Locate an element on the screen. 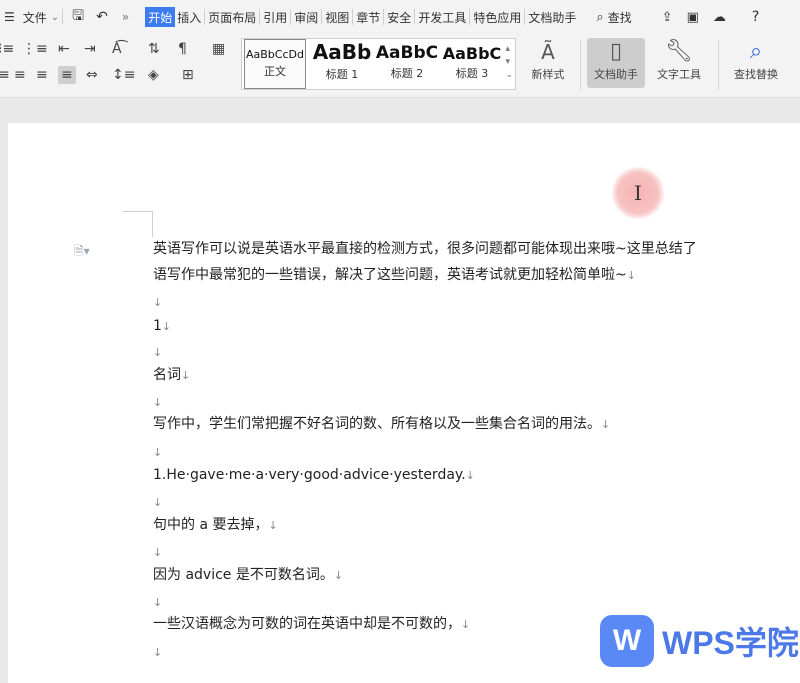 The height and width of the screenshot is (683, 800). tab-special-apps: 特色应用 is located at coordinates (497, 17).